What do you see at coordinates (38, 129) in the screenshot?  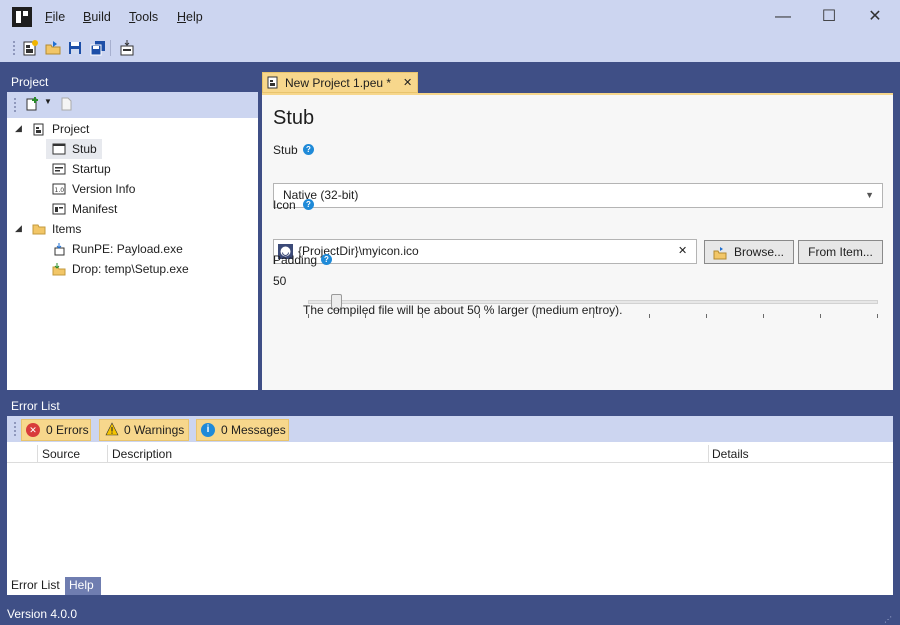 I see `project-icon` at bounding box center [38, 129].